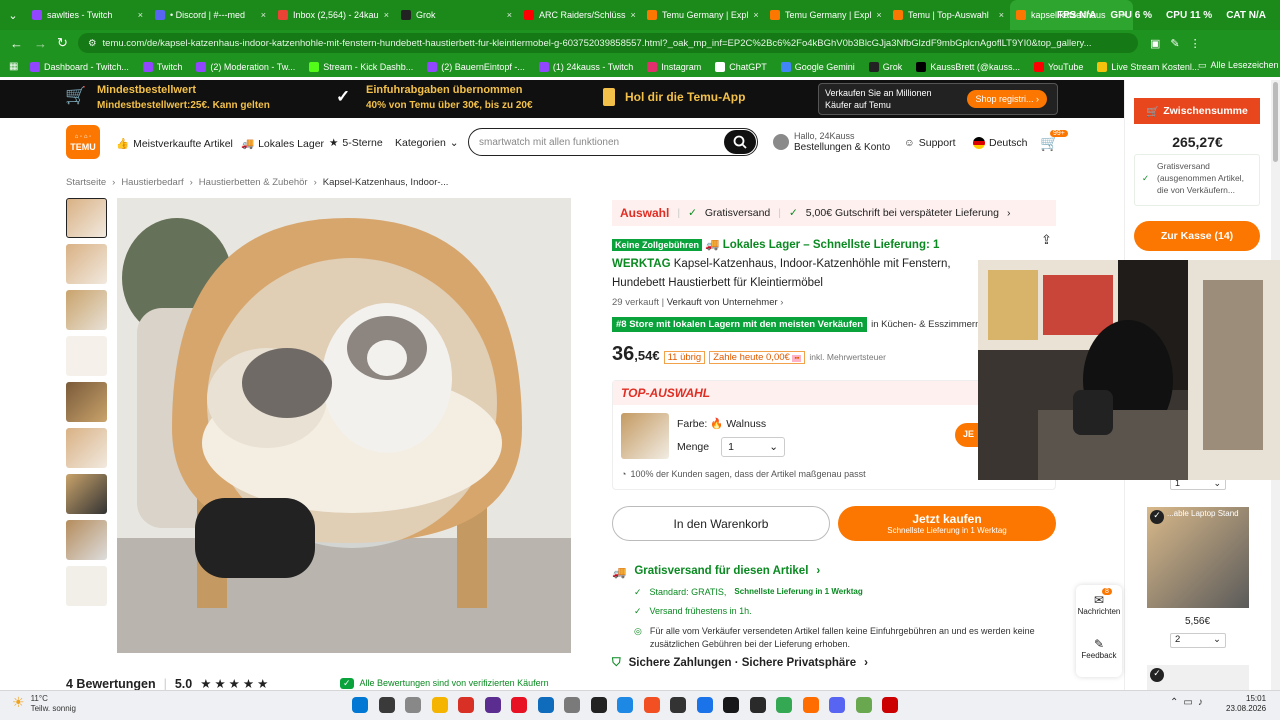  Describe the element at coordinates (333, 15) in the screenshot. I see `browser-tab: Inbox (2,564) - 24kau ×` at that location.